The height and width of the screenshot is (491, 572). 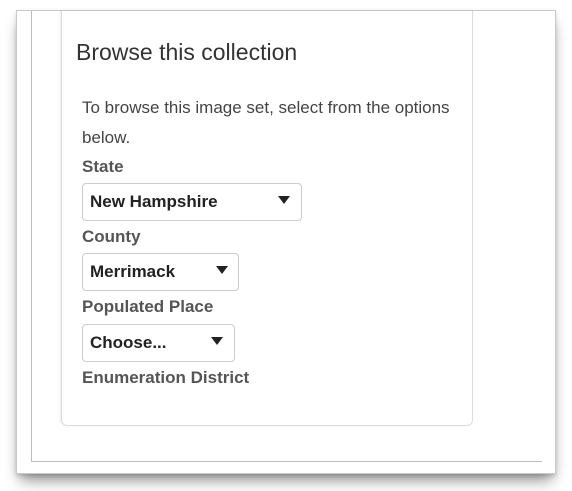 I want to click on county-select: Merrimack, so click(x=160, y=272).